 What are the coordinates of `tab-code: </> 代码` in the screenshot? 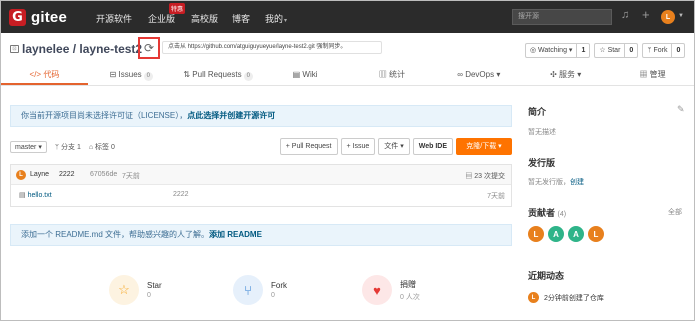 It's located at (44, 75).